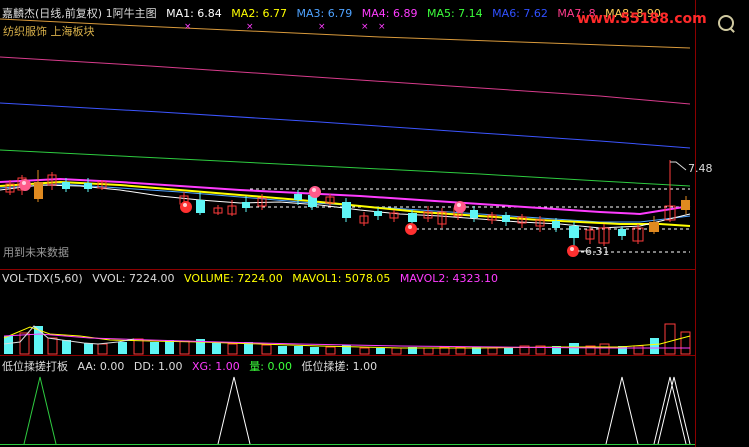  Describe the element at coordinates (36, 252) in the screenshot. I see `future-data-notice: 用到未来数据` at that location.